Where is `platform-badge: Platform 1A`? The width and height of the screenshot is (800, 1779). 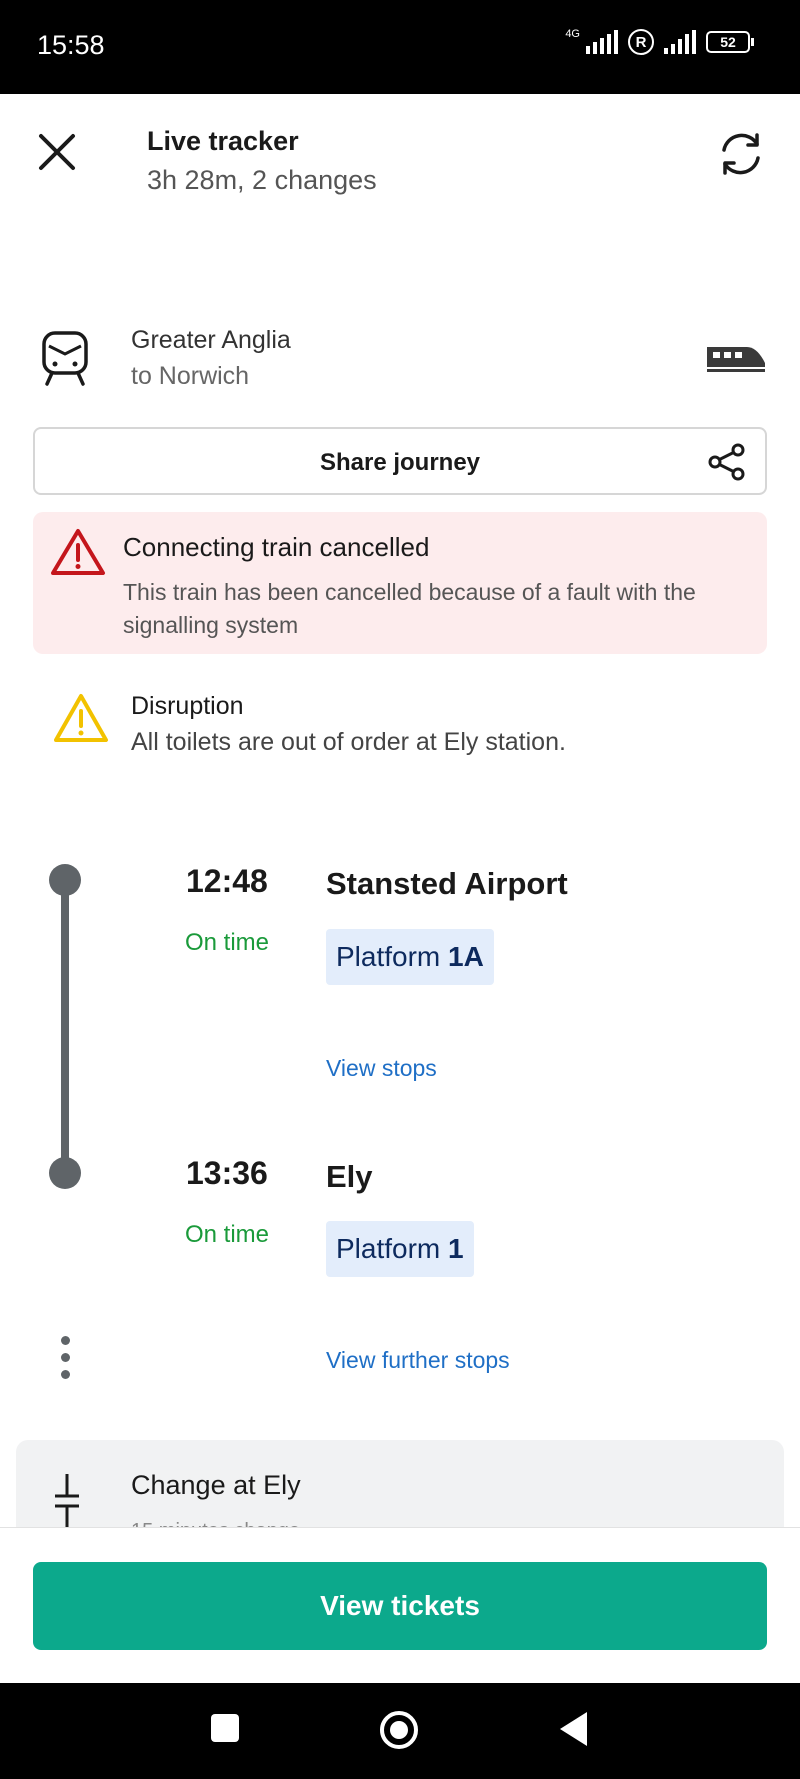
platform-badge: Platform 1A is located at coordinates (410, 957).